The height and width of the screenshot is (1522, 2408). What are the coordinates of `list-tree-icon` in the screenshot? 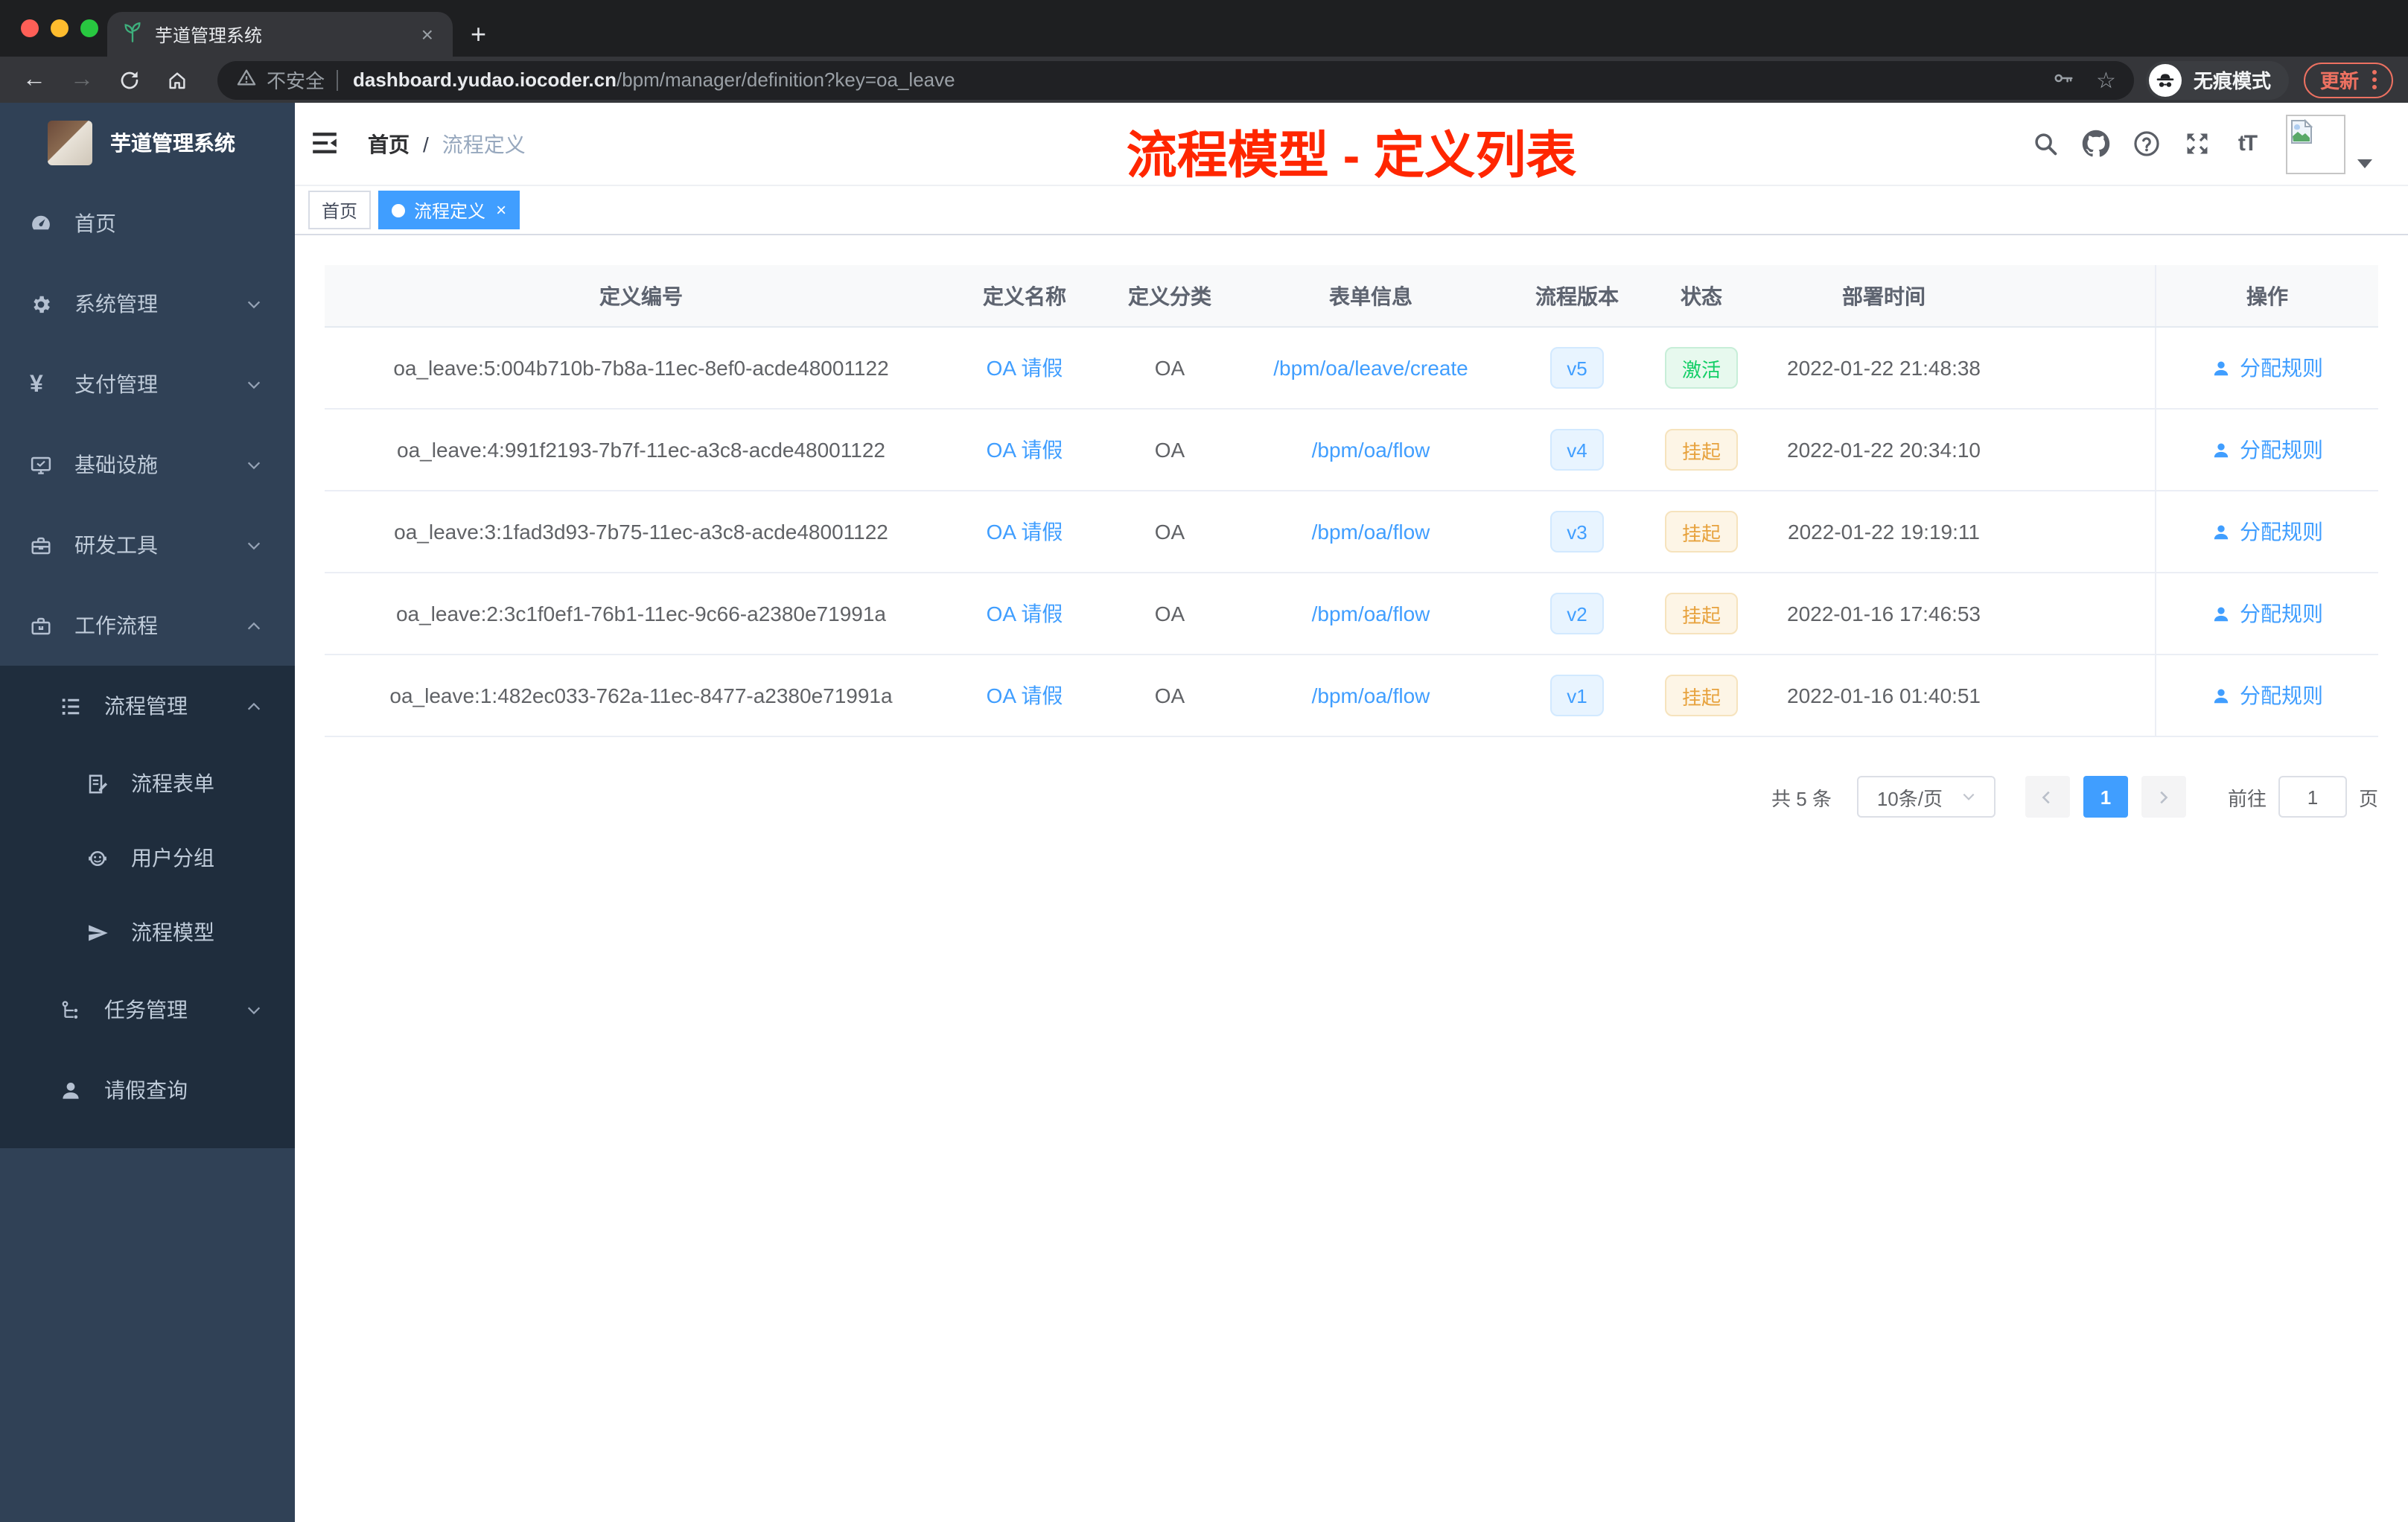 It's located at (71, 706).